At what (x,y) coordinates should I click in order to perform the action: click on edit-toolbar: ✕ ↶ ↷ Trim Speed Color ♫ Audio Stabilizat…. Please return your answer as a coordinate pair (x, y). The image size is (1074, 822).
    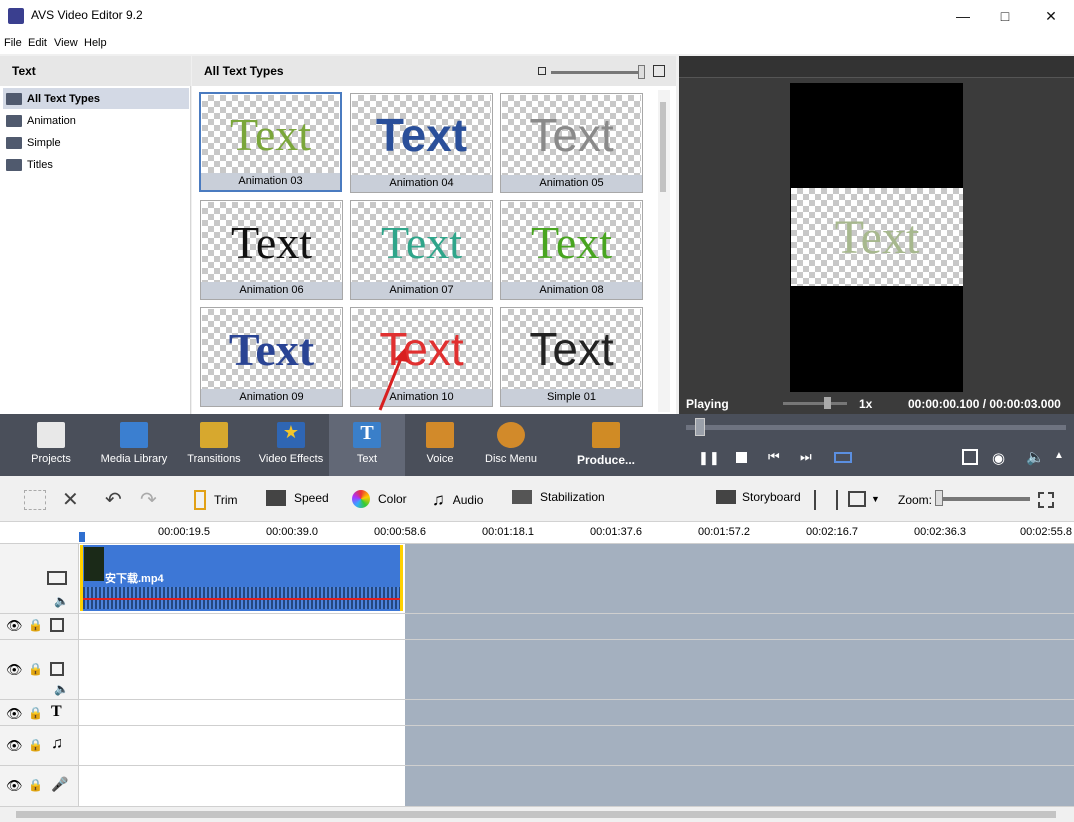
    Looking at the image, I should click on (537, 500).